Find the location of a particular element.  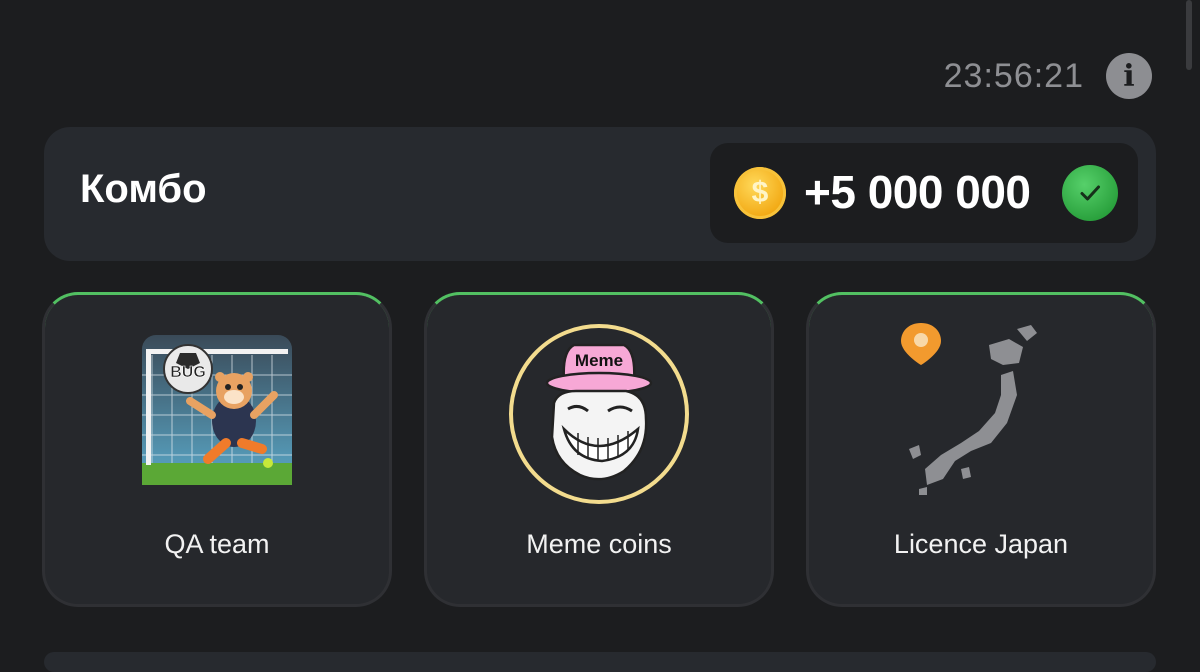

coin-symbol: $ is located at coordinates (760, 192).